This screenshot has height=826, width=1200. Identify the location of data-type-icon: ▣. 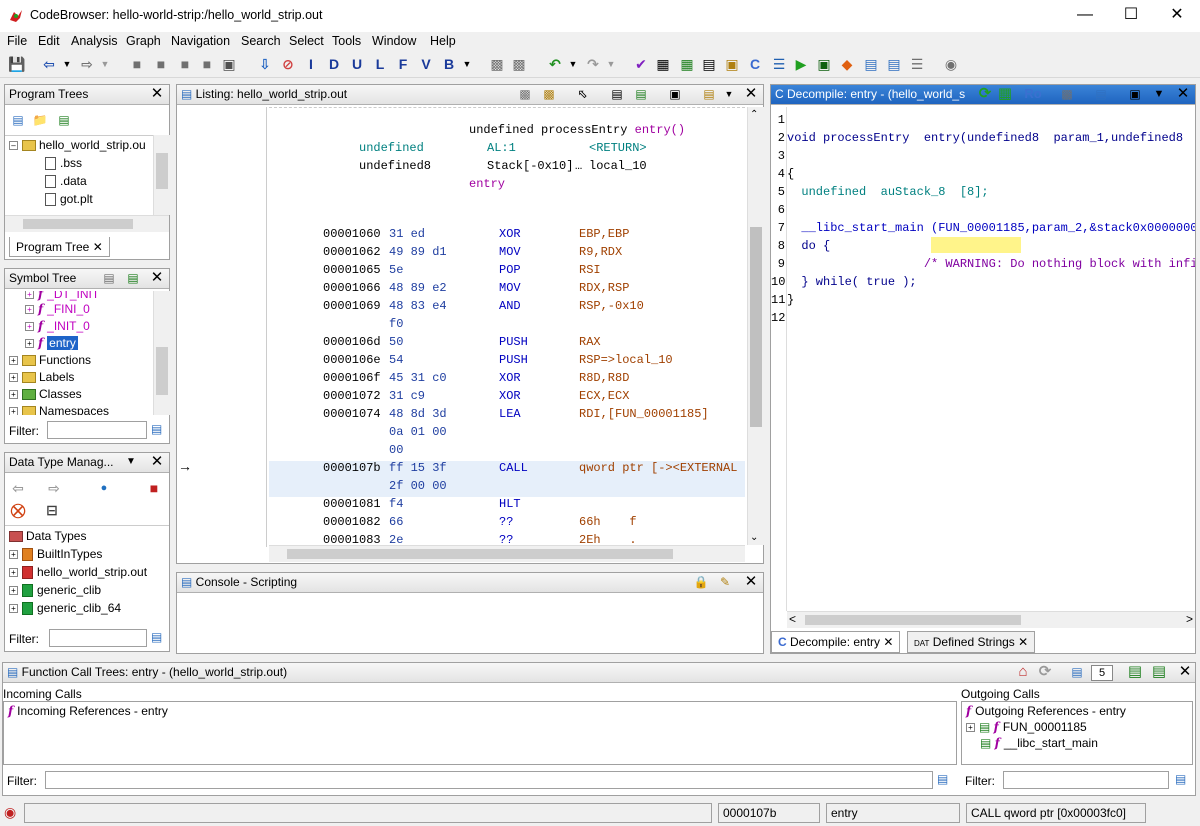
(732, 64).